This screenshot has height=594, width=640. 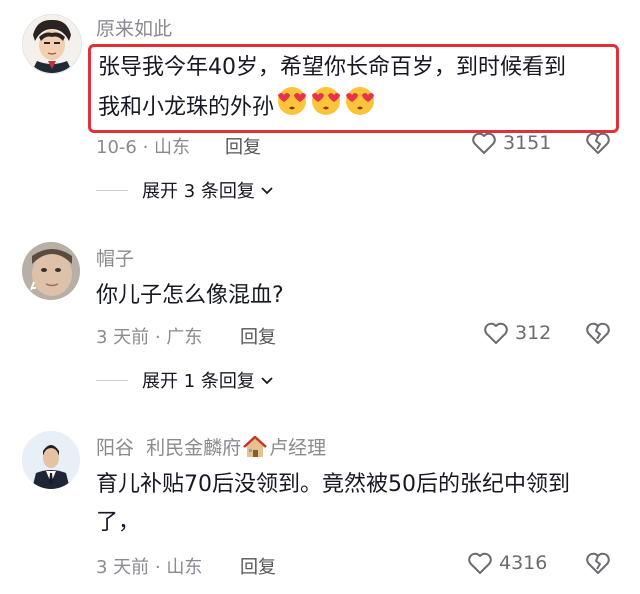 I want to click on comment-text-fragment: 我和小龙珠的外孙, so click(x=186, y=107).